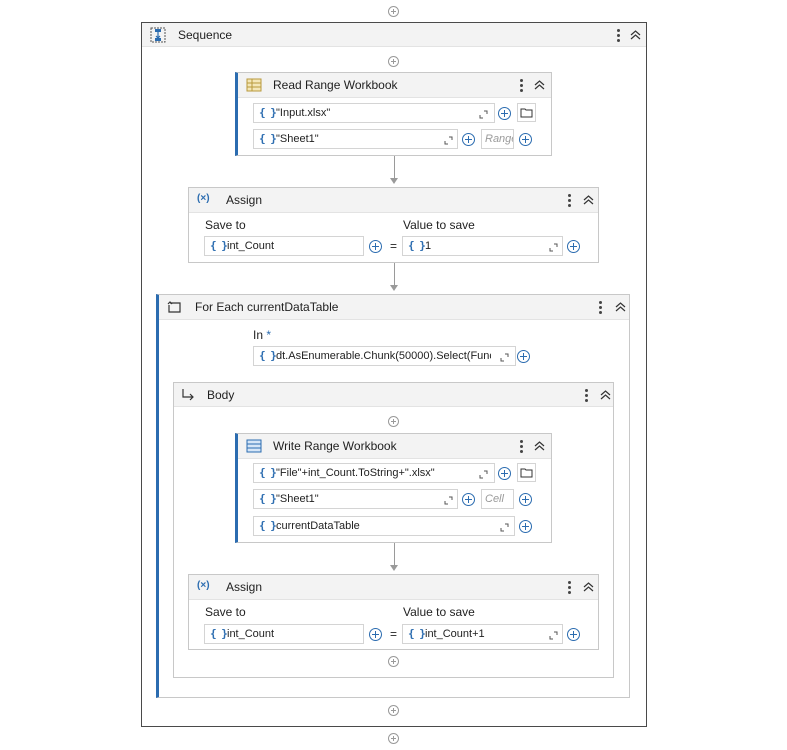 The height and width of the screenshot is (750, 787). Describe the element at coordinates (297, 139) in the screenshot. I see `sheet-name-value: "Sheet1"` at that location.